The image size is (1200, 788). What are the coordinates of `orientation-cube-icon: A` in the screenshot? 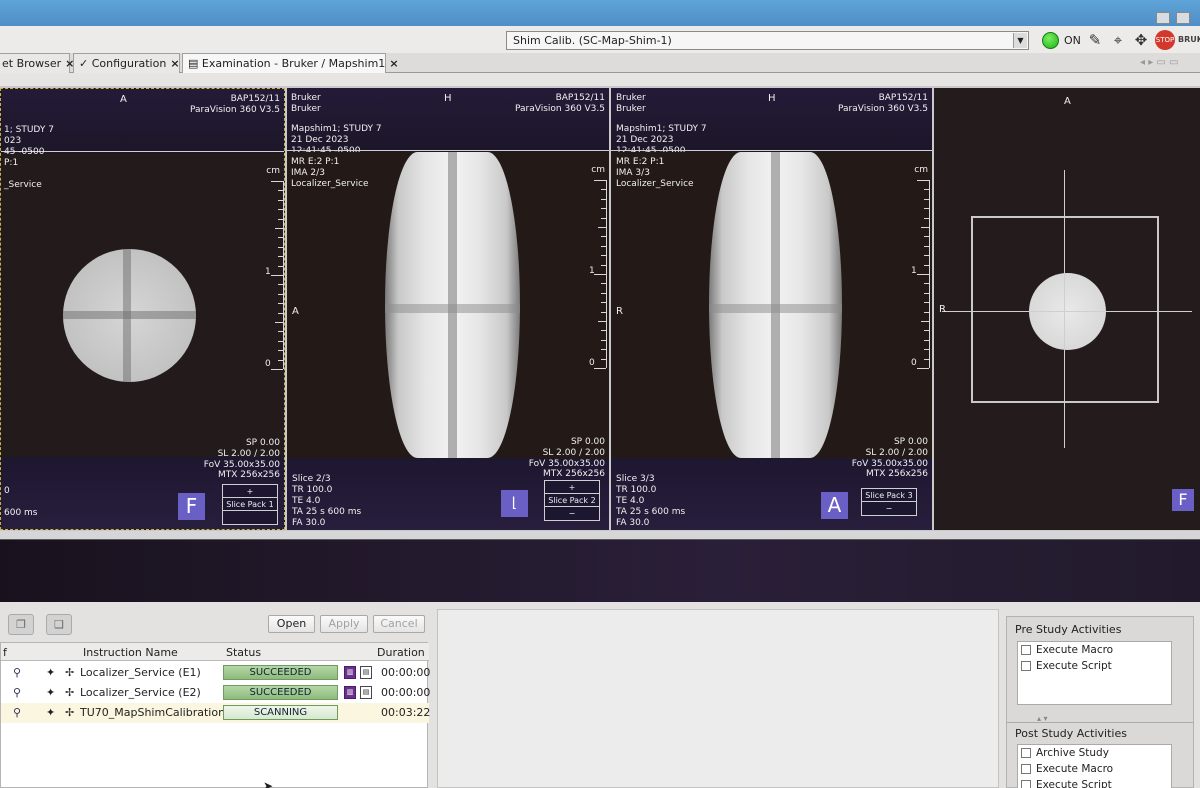 It's located at (834, 505).